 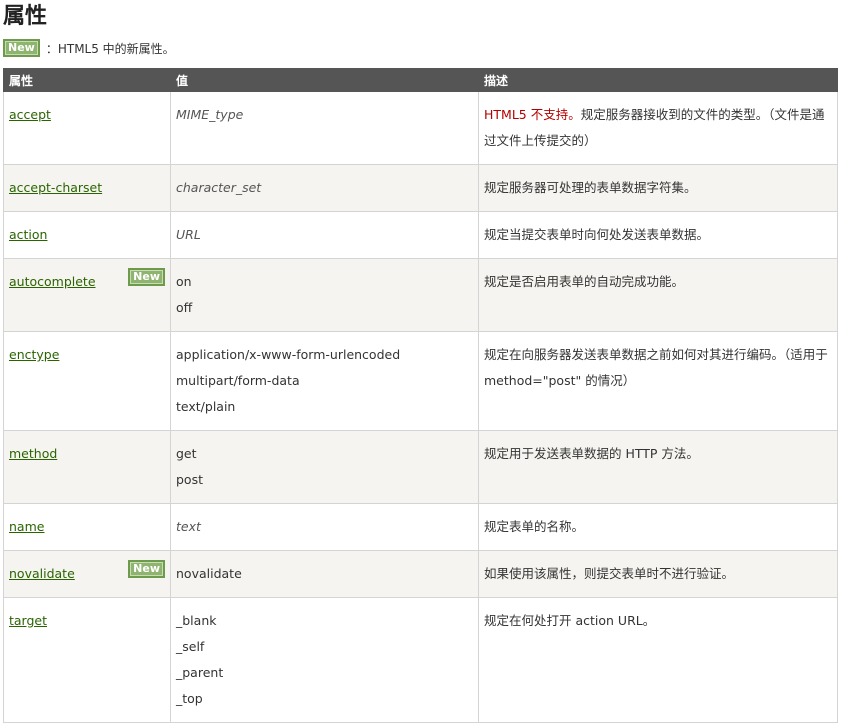 What do you see at coordinates (591, 453) in the screenshot?
I see `description-text: 规定用于发送表单数据的 HTTP 方法。` at bounding box center [591, 453].